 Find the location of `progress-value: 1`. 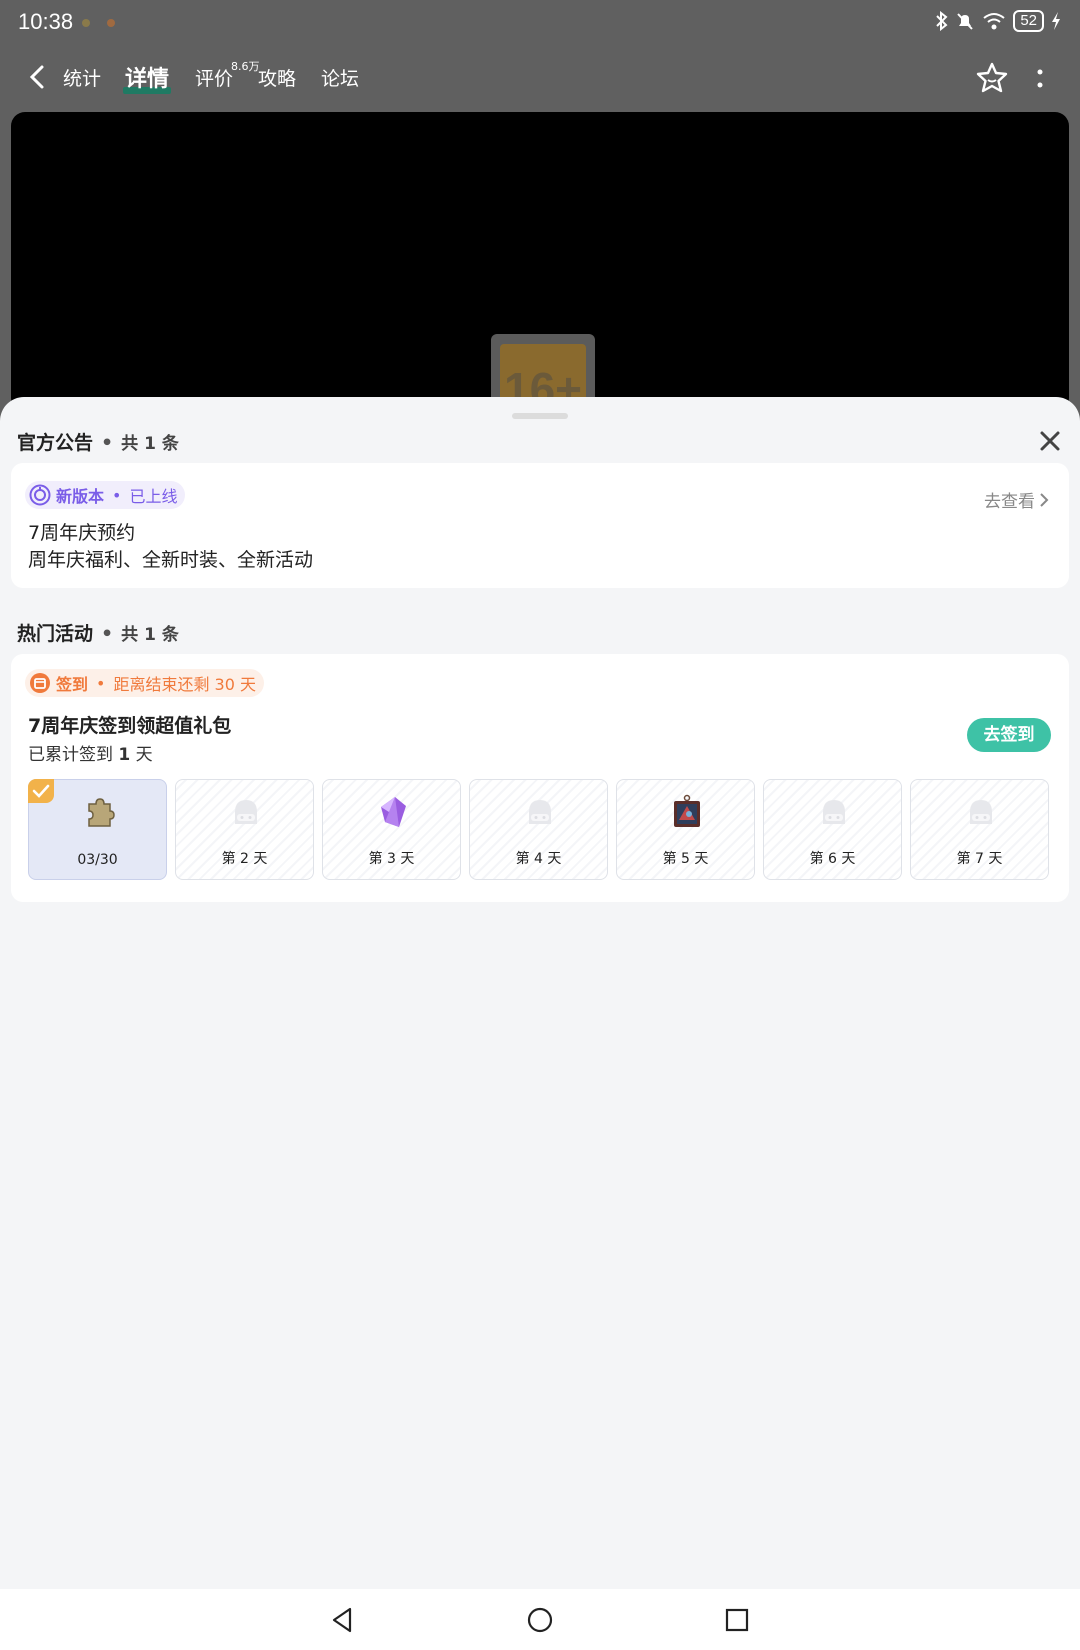

progress-value: 1 is located at coordinates (124, 755).